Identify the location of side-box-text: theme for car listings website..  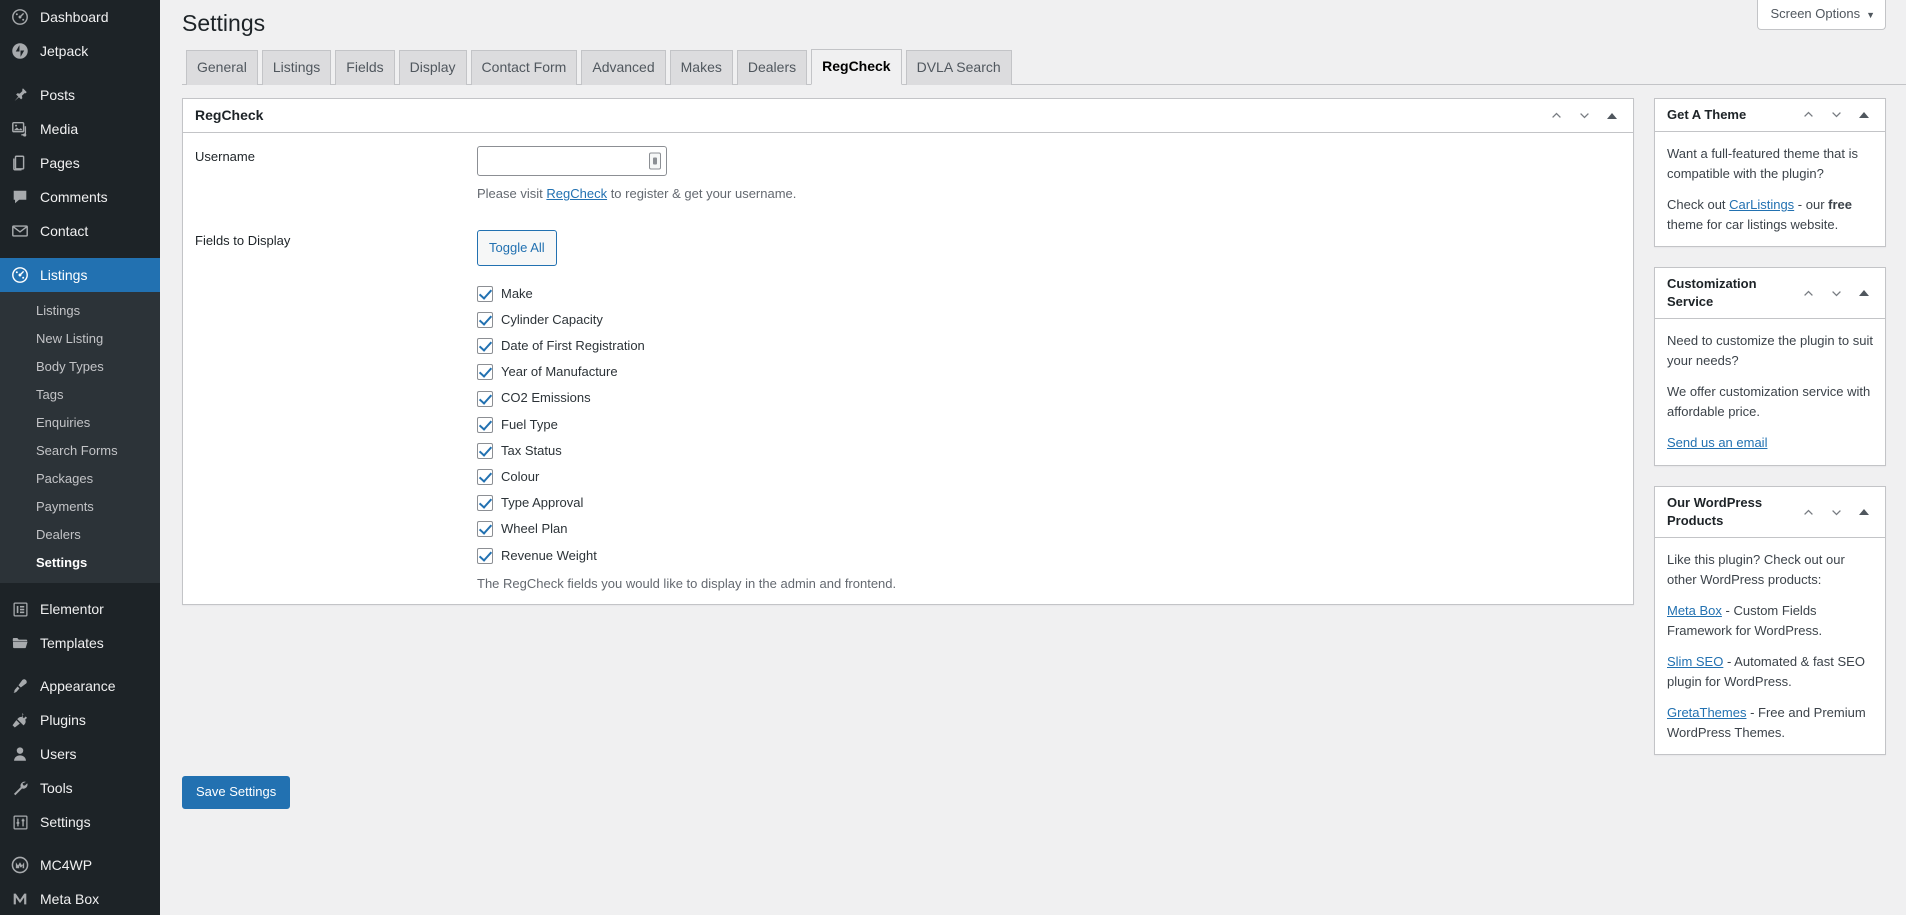
(1753, 224).